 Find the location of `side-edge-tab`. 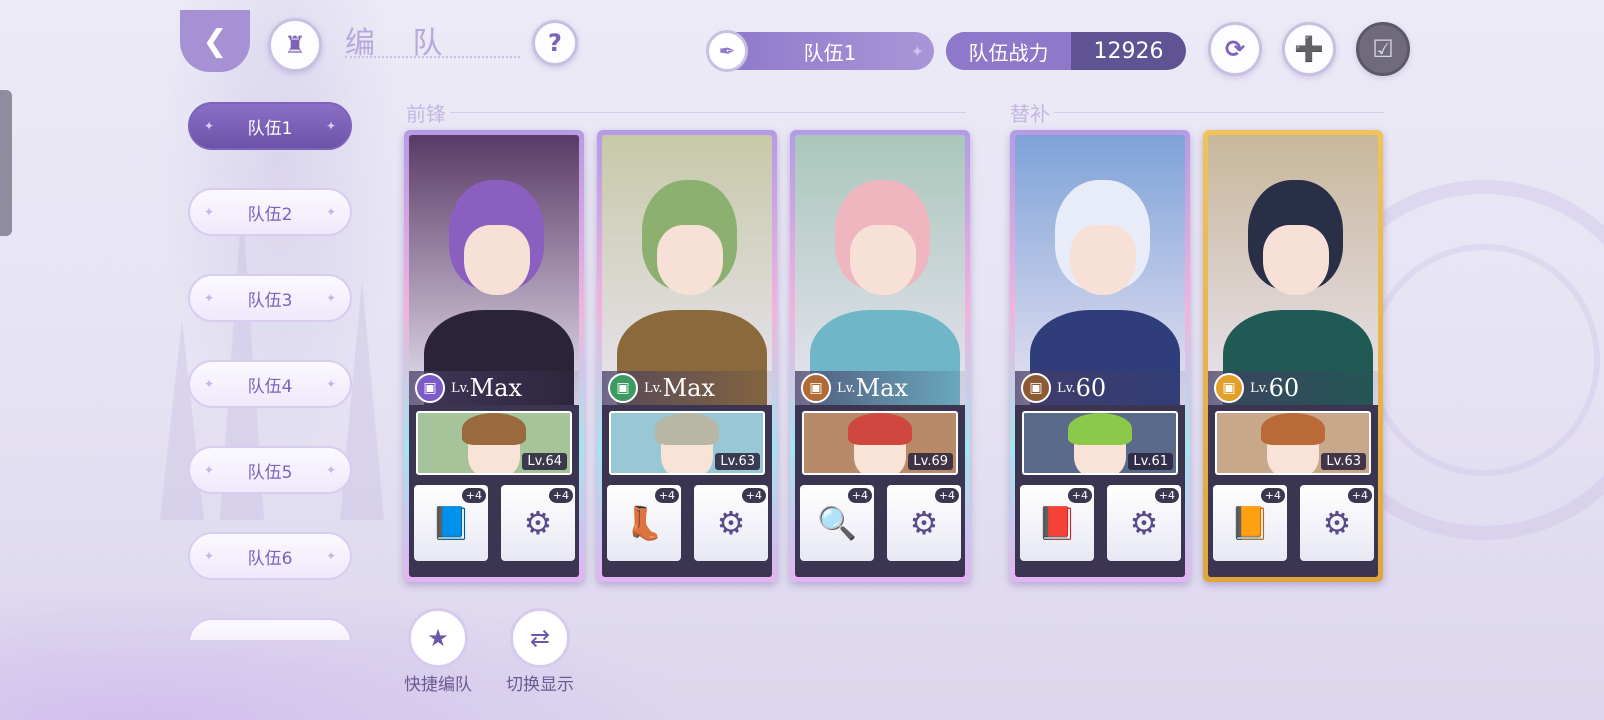

side-edge-tab is located at coordinates (6, 163).